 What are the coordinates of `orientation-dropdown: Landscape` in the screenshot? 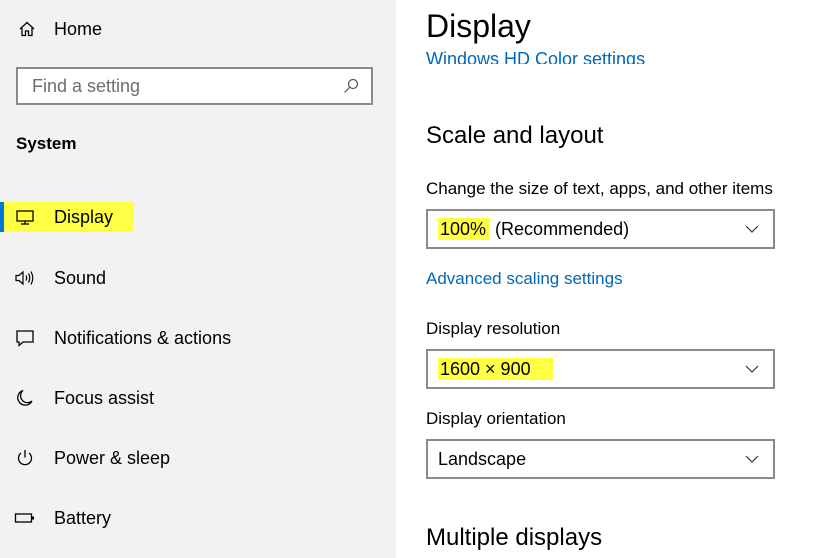 It's located at (600, 459).